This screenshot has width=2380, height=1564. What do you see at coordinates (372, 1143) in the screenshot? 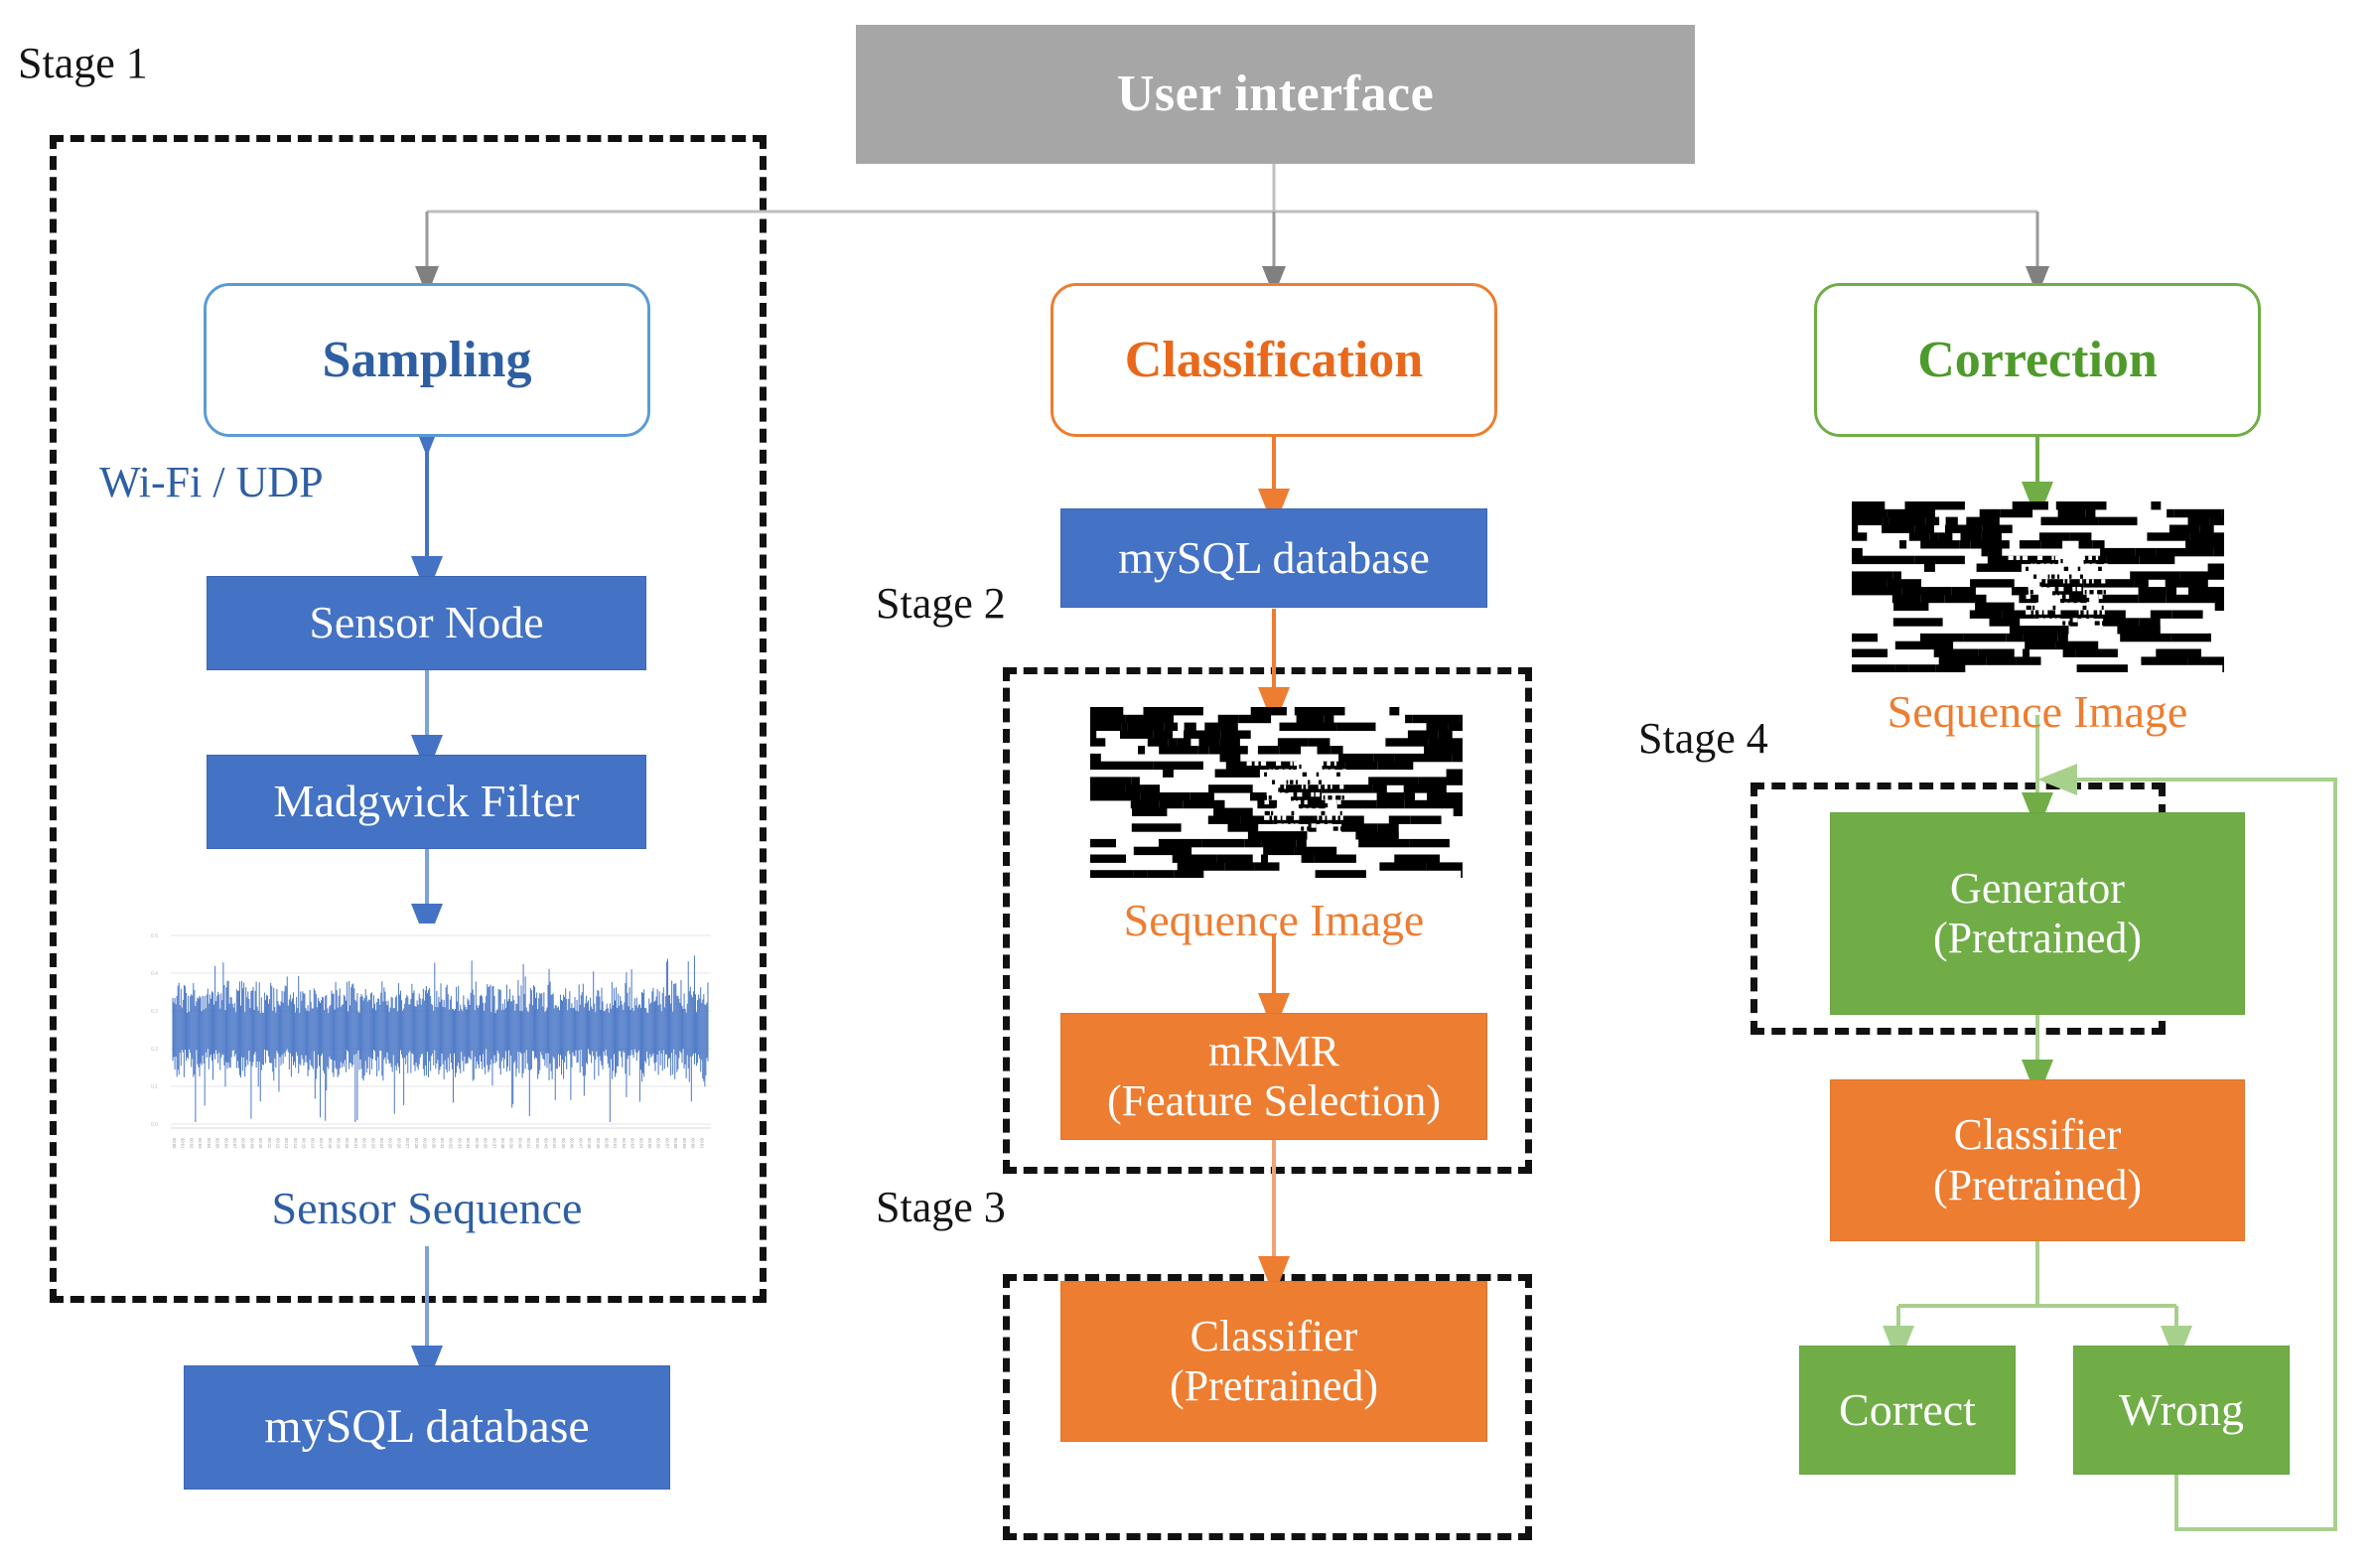
I see `svg-text: 00:23` at bounding box center [372, 1143].